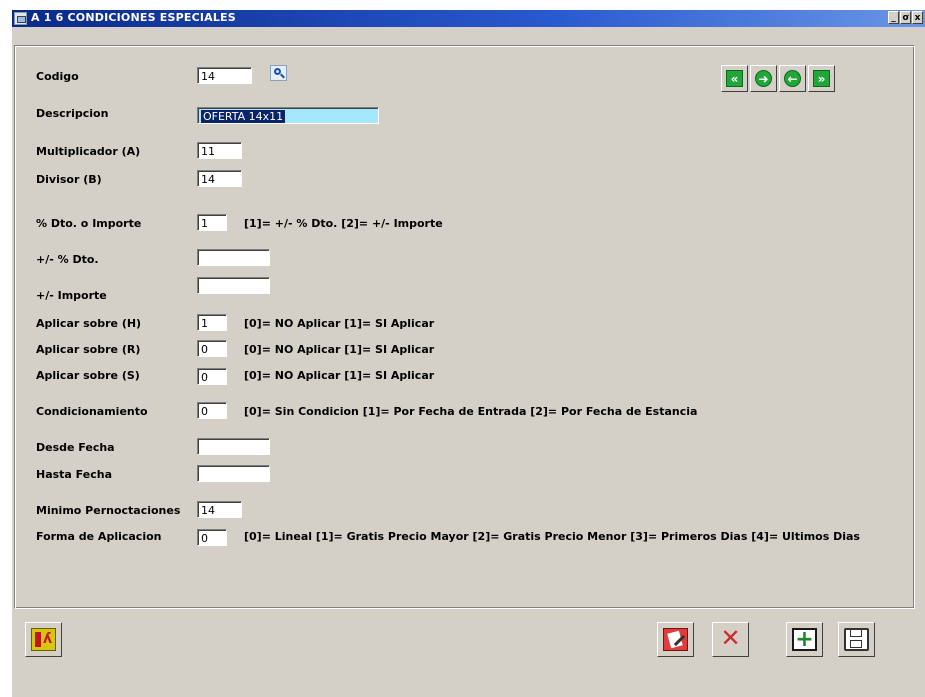 This screenshot has height=697, width=925. I want to click on exit-button: ʎ, so click(43, 639).